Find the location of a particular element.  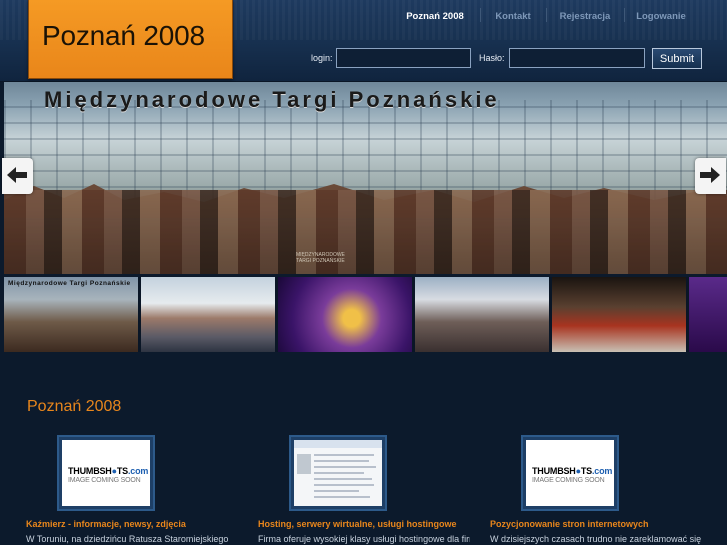

thumbnail-strip: Międzynarodowe Targi Poznańskie is located at coordinates (365, 314).